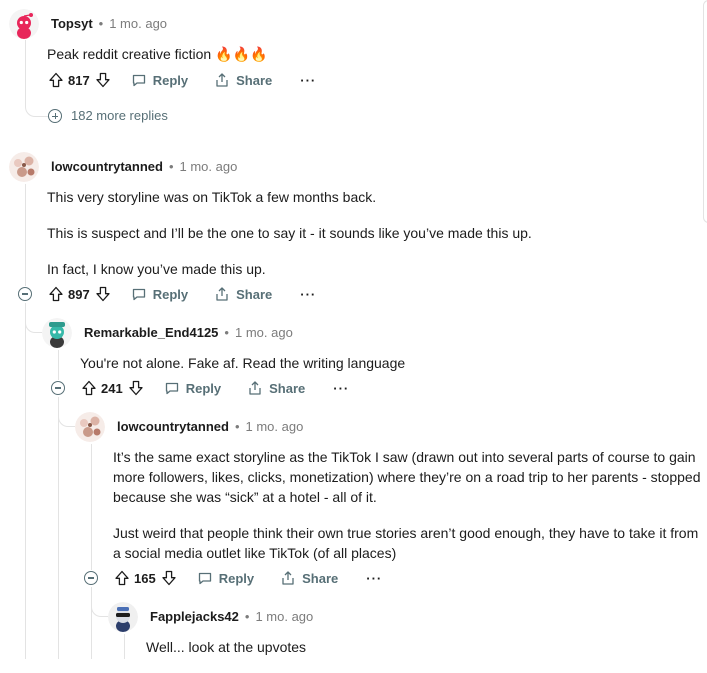 The image size is (707, 673). I want to click on comment-author: Remarkable_End4125, so click(151, 332).